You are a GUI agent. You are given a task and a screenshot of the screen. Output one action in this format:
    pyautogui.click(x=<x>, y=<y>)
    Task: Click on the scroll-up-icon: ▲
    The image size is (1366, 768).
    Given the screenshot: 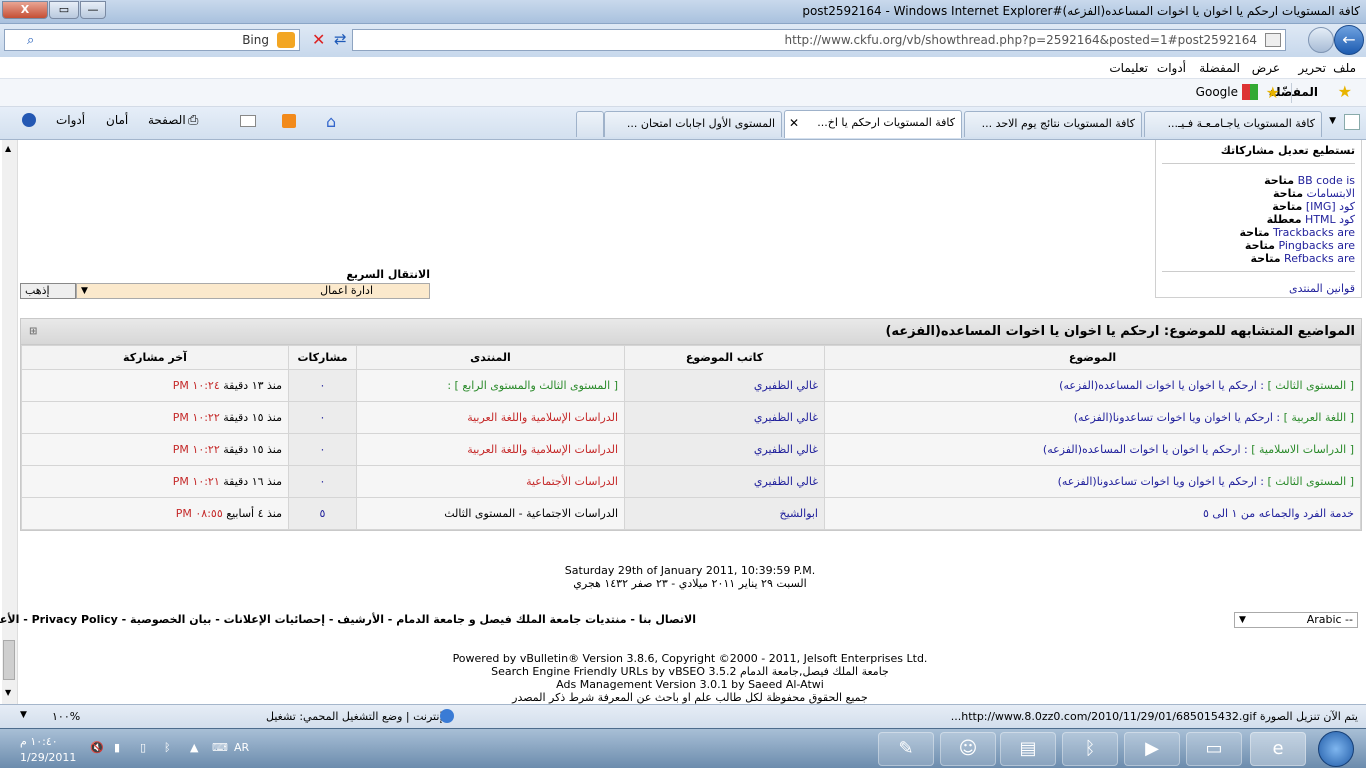 What is the action you would take?
    pyautogui.click(x=8, y=148)
    